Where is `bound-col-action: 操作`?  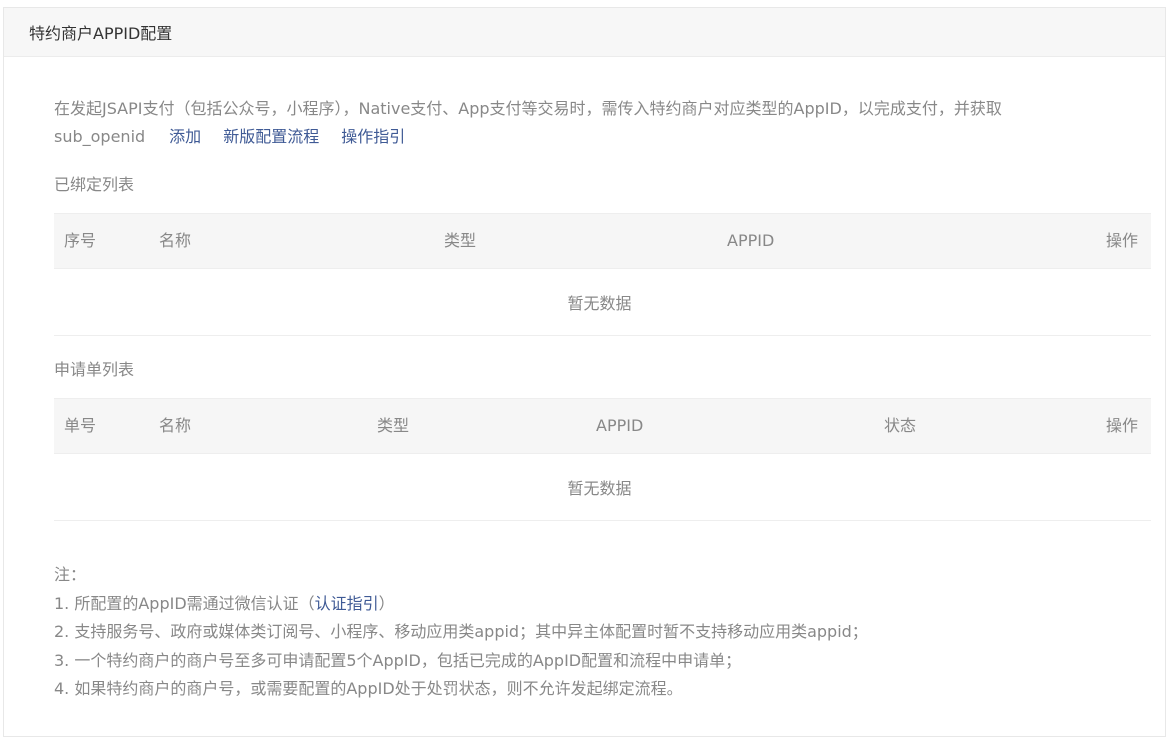 bound-col-action: 操作 is located at coordinates (1121, 240).